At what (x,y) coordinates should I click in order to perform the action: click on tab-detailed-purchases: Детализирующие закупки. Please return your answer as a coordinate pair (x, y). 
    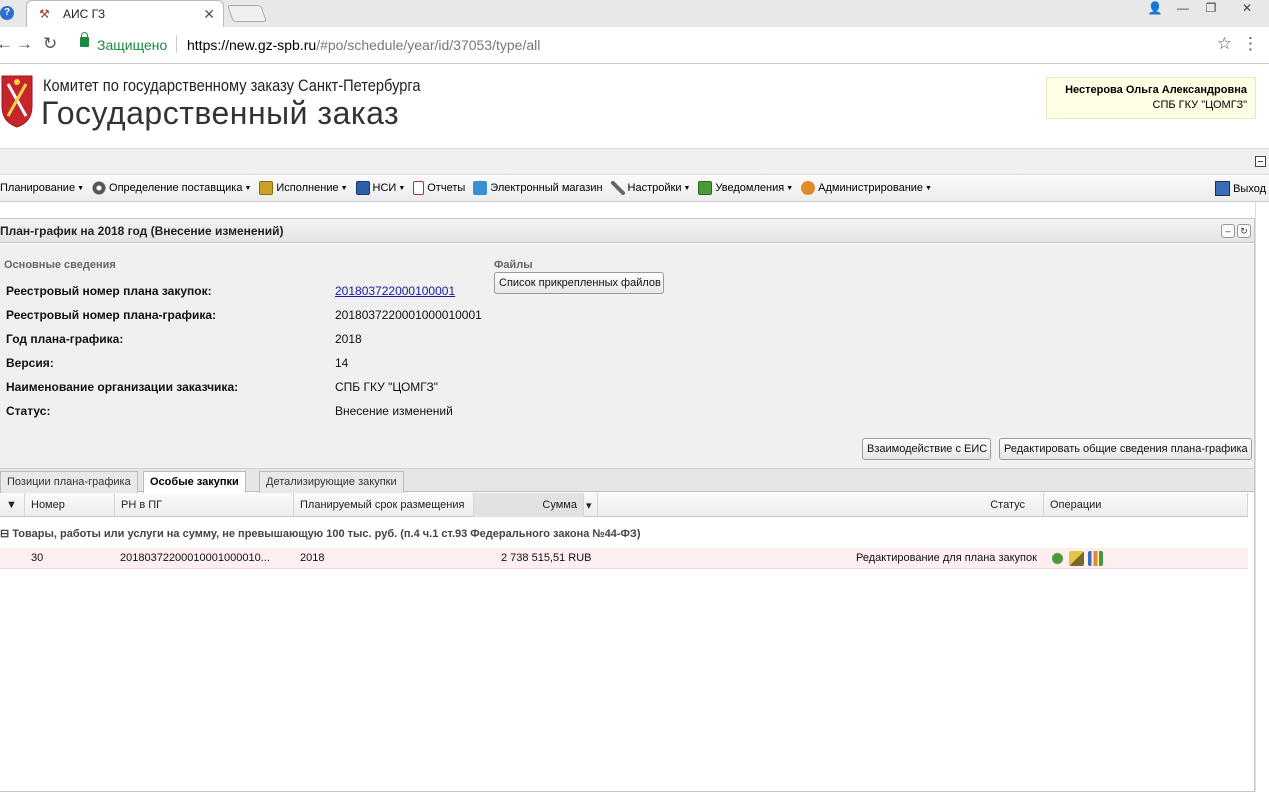
    Looking at the image, I should click on (331, 482).